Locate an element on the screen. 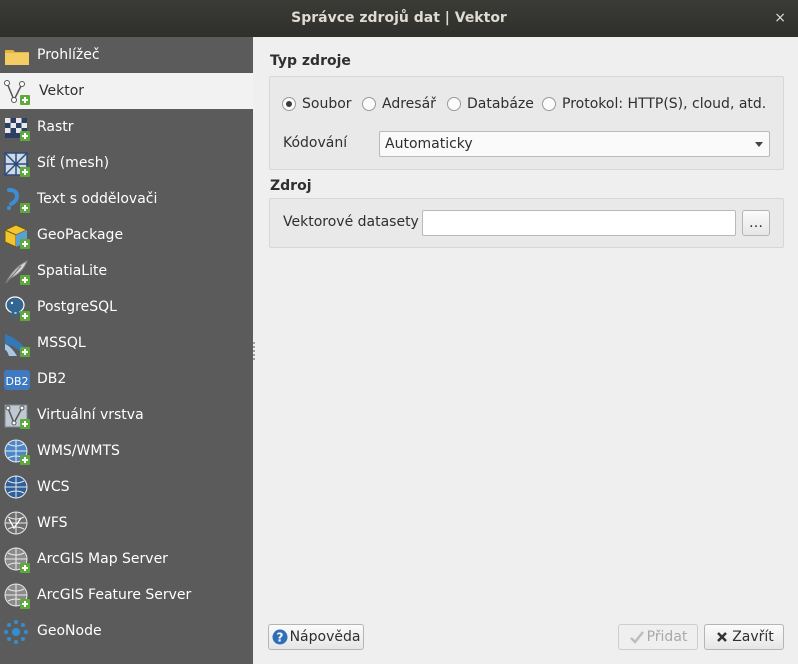 The image size is (798, 664). vector-icon is located at coordinates (17, 92).